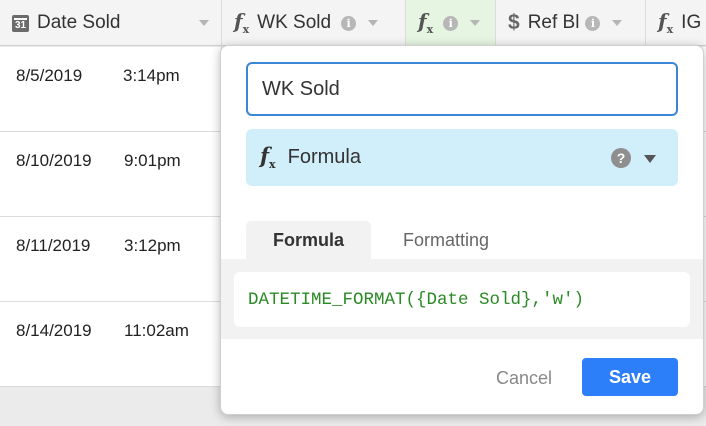 This screenshot has height=426, width=706. What do you see at coordinates (621, 158) in the screenshot?
I see `help-icon: ?` at bounding box center [621, 158].